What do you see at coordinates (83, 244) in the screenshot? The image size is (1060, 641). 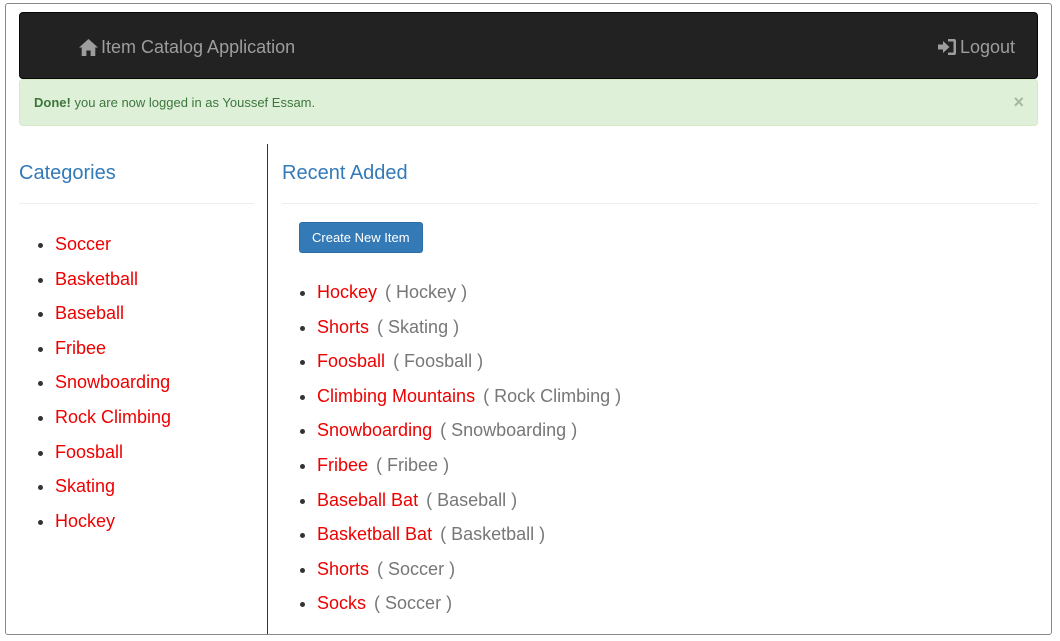 I see `category-link-soccer: Soccer` at bounding box center [83, 244].